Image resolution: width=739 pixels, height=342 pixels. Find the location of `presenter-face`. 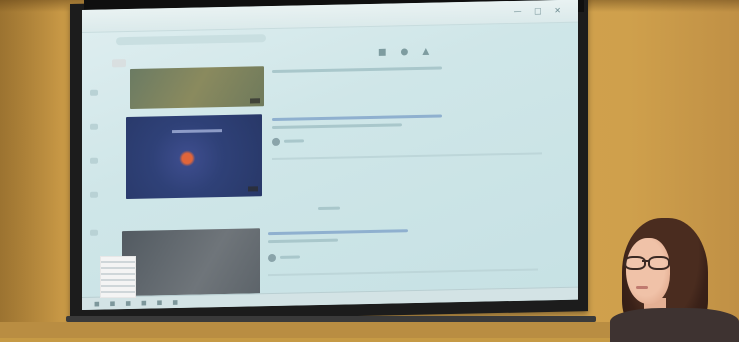

presenter-face is located at coordinates (648, 271).